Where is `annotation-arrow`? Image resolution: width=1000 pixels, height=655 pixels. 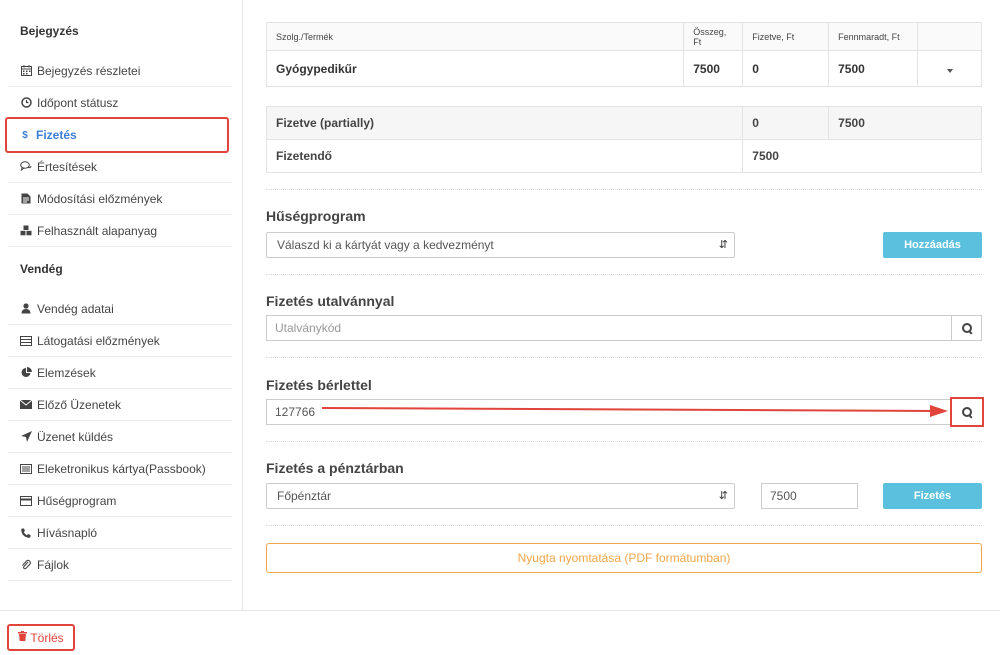
annotation-arrow is located at coordinates (634, 411).